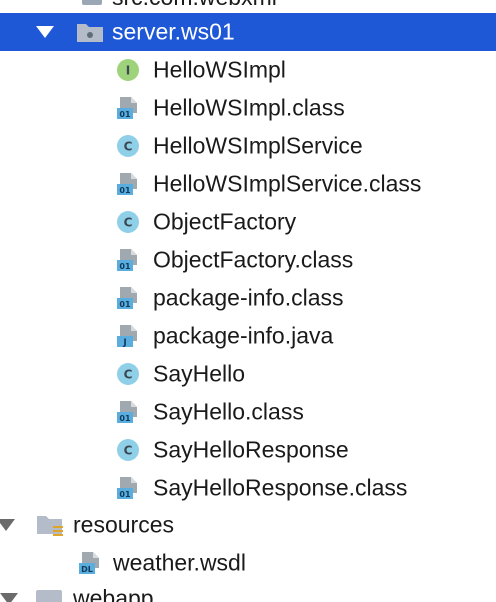  Describe the element at coordinates (253, 259) in the screenshot. I see `tree-row-label: ObjectFactory.class` at that location.